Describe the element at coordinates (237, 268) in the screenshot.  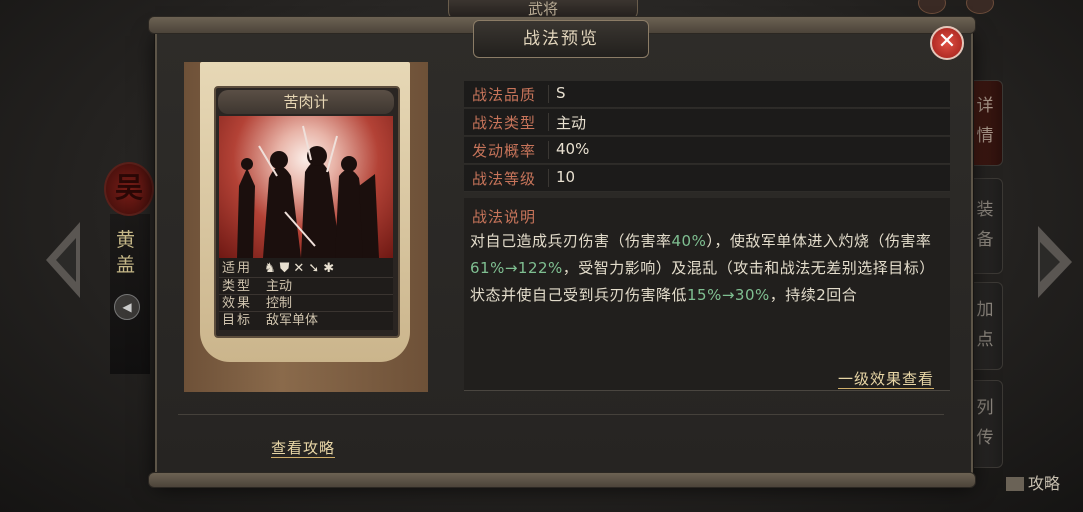
I see `card-row-key: 适用` at that location.